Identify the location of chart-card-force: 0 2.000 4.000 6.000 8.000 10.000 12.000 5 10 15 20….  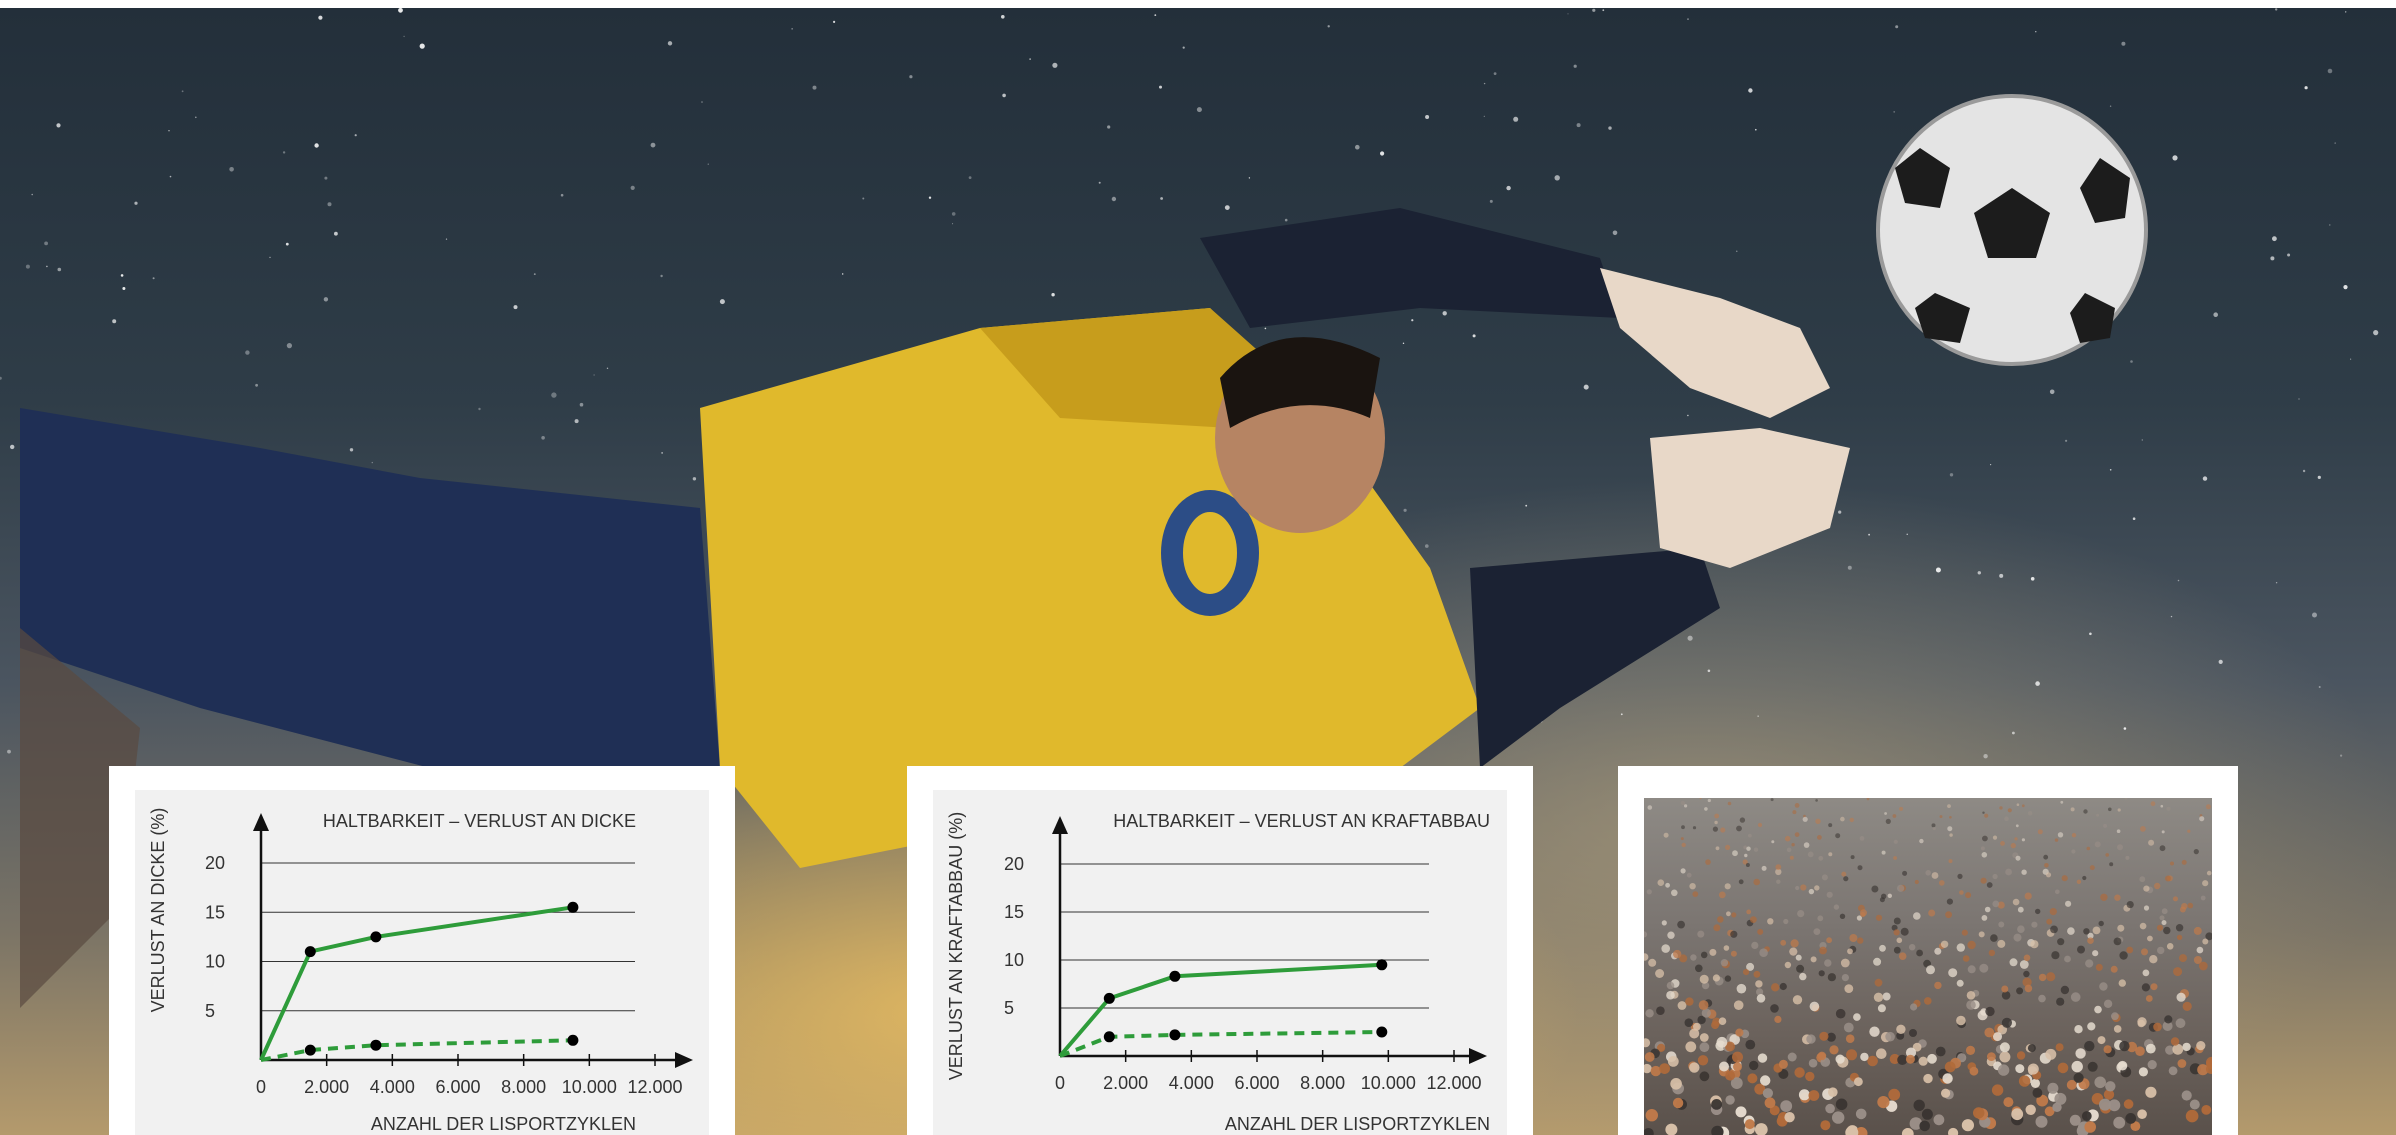
(1220, 950).